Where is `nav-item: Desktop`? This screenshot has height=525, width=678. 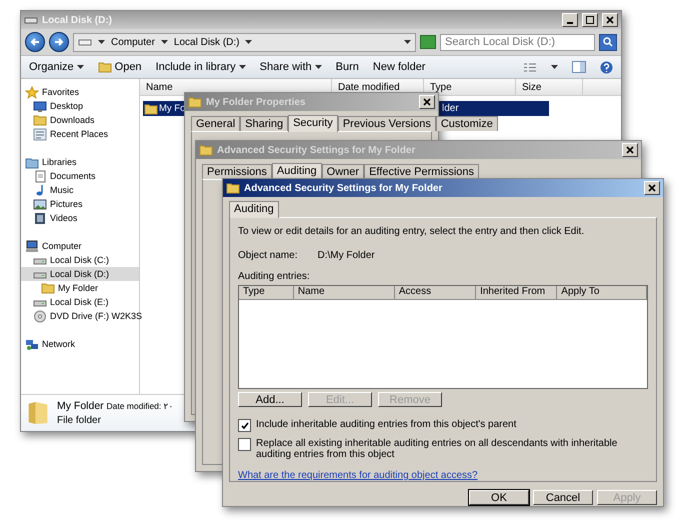 nav-item: Desktop is located at coordinates (80, 106).